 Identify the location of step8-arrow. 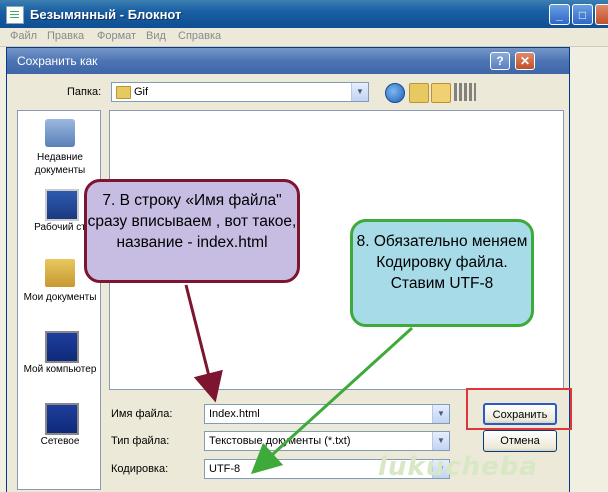
(332, 400).